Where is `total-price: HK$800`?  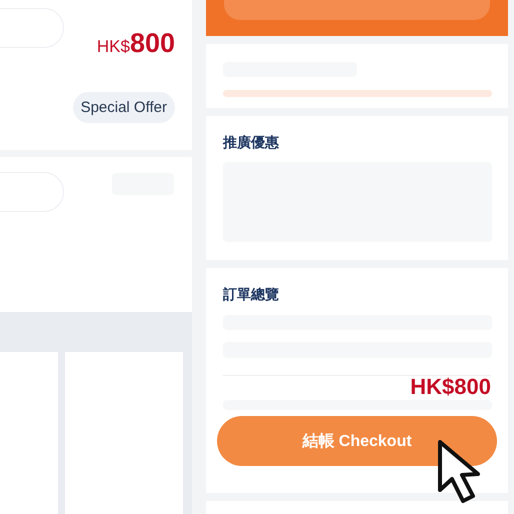 total-price: HK$800 is located at coordinates (450, 387).